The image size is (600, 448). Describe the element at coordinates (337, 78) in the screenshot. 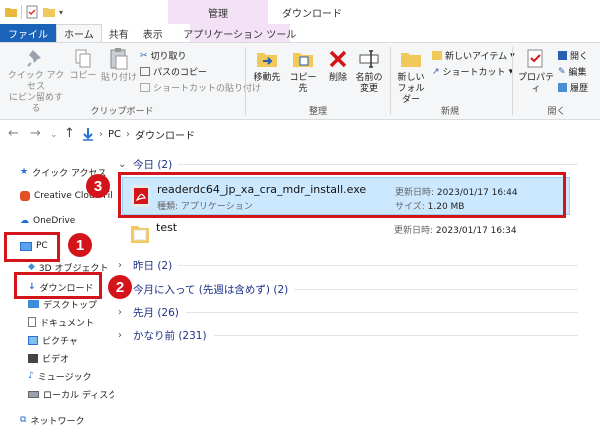

I see `delete-label: 削除` at that location.